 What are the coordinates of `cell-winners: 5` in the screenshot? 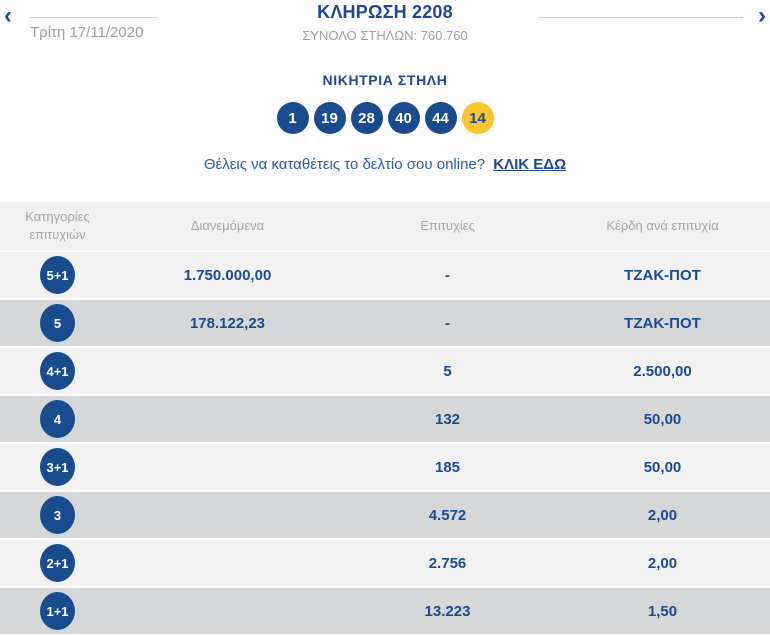 It's located at (447, 371).